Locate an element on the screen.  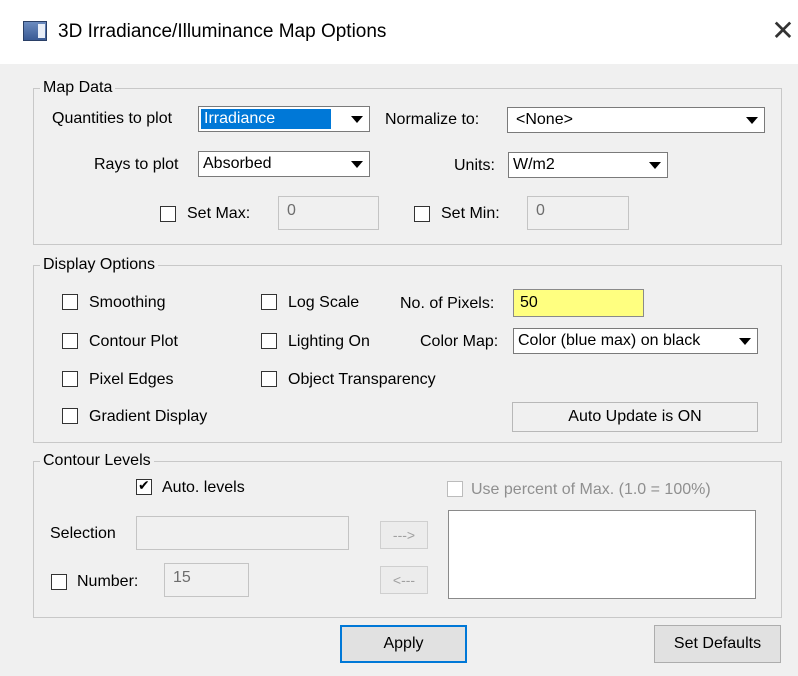
units-value: W/m2 is located at coordinates (534, 164).